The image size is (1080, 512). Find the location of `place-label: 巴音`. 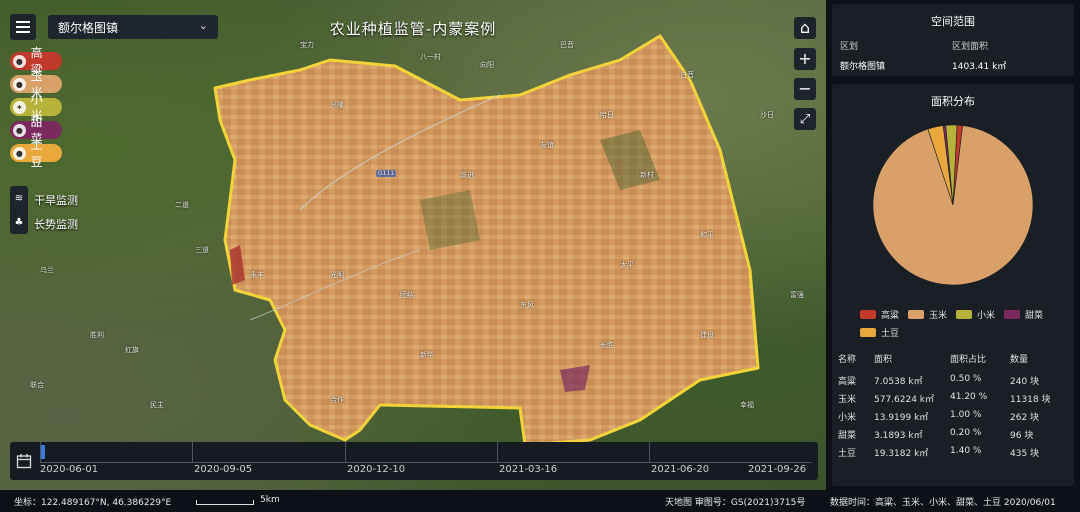

place-label: 巴音 is located at coordinates (567, 45).